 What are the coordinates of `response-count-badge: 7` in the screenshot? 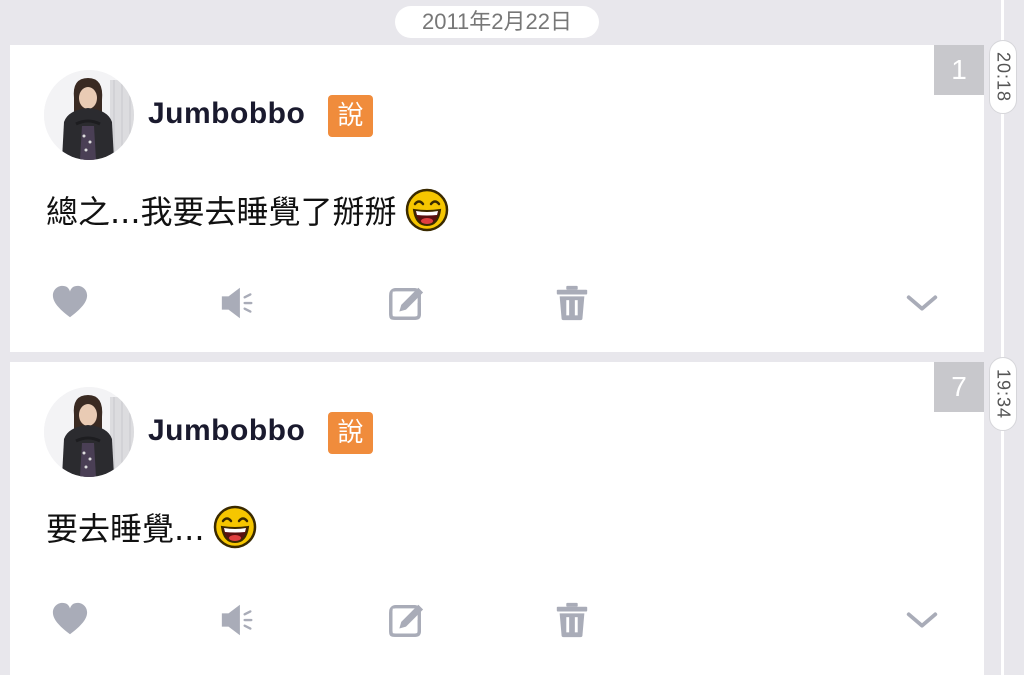 It's located at (959, 387).